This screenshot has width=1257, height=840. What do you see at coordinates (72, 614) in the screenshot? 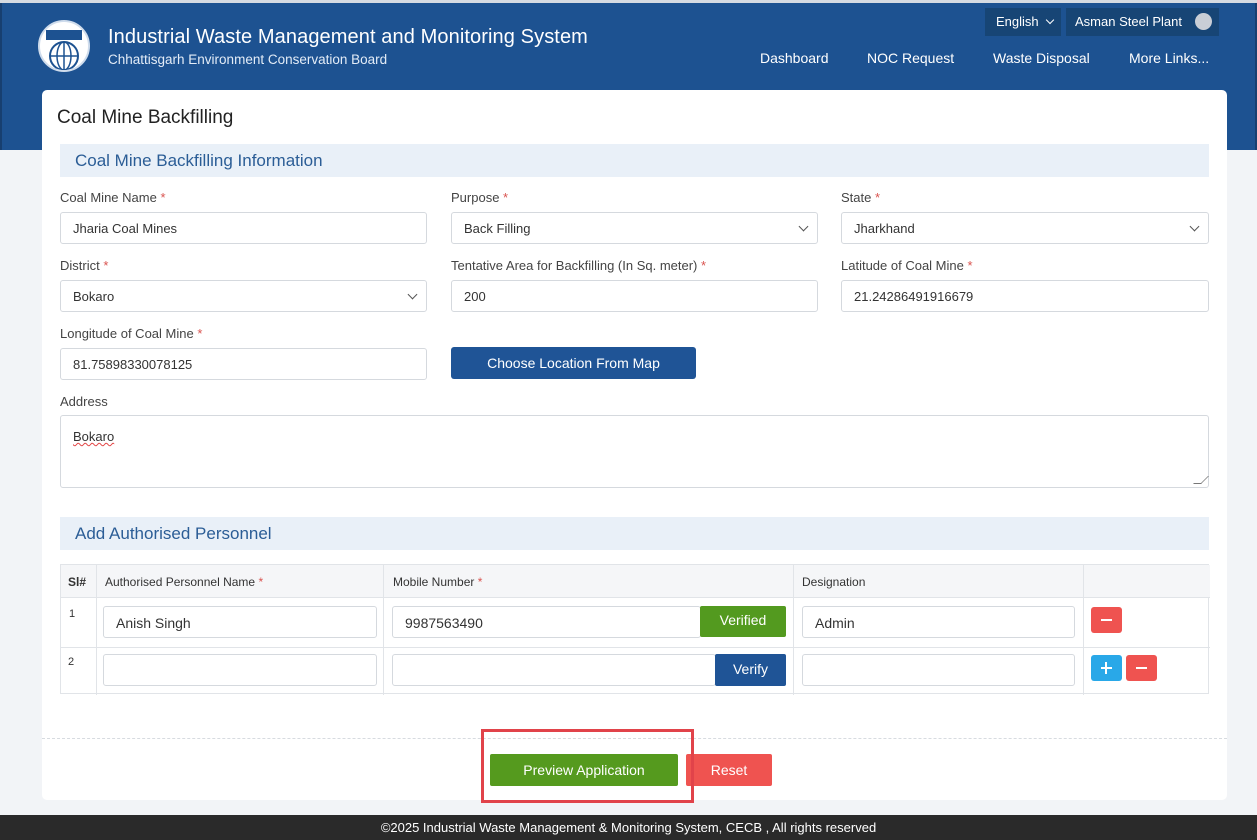
I see `row-number: 1` at bounding box center [72, 614].